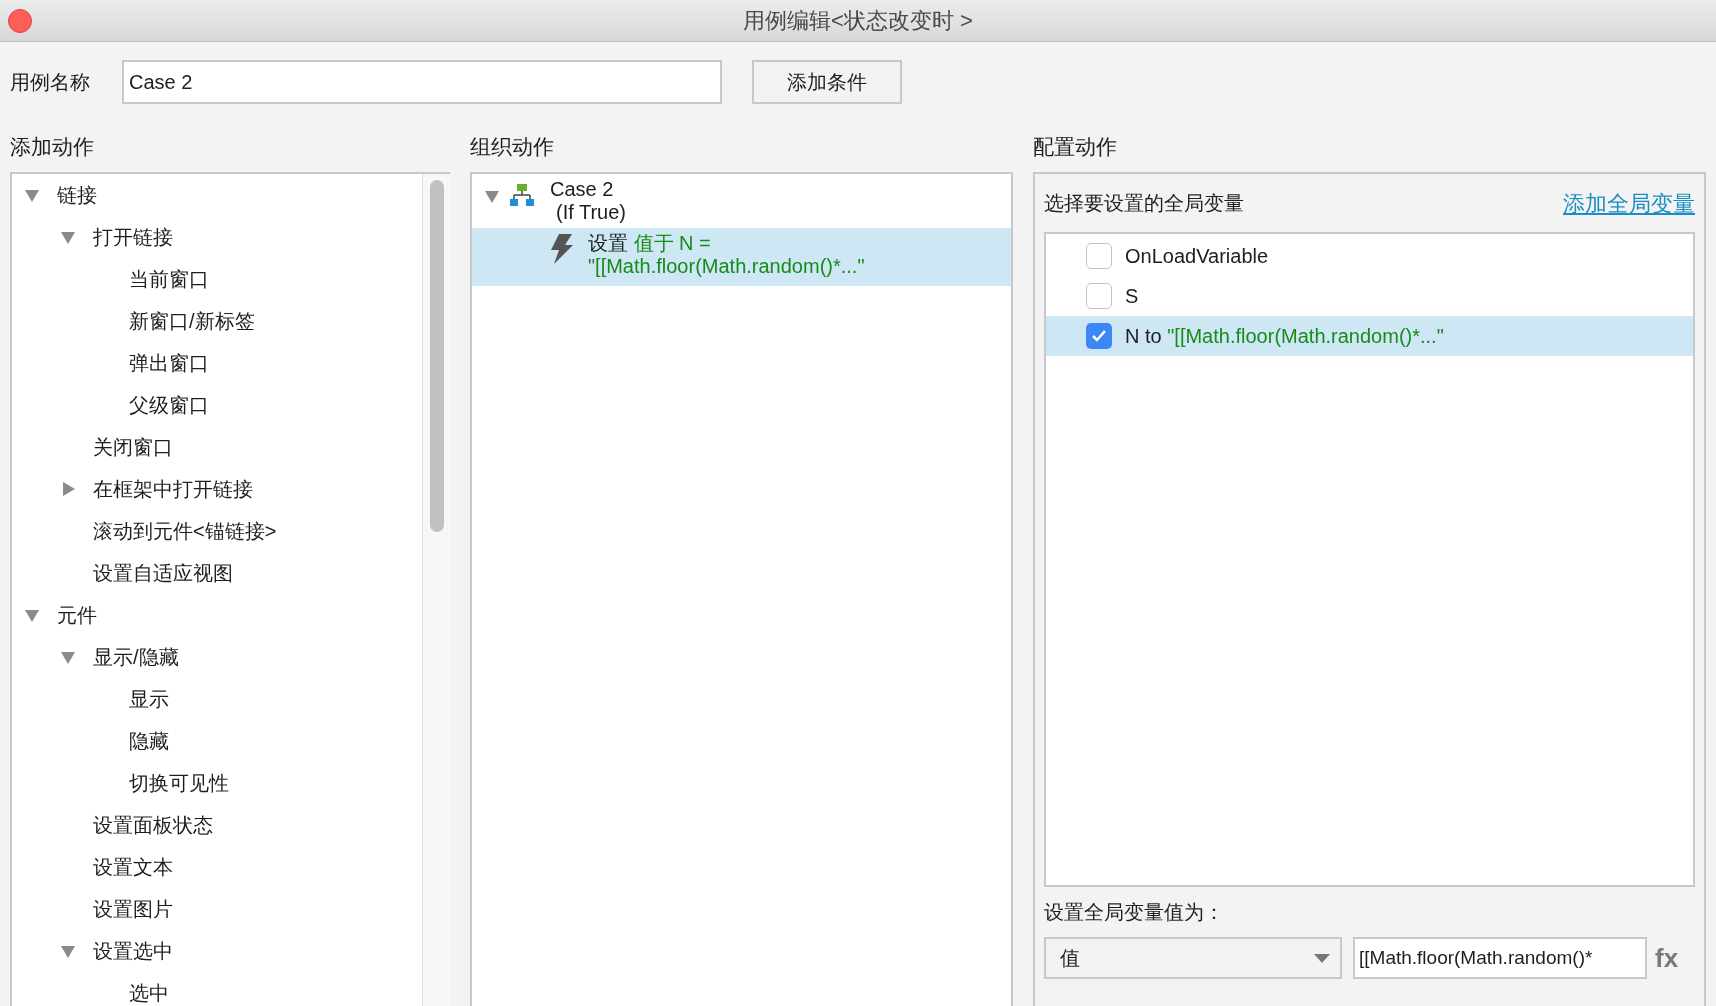 The width and height of the screenshot is (1716, 1006). I want to click on tree-item: 显示, so click(149, 699).